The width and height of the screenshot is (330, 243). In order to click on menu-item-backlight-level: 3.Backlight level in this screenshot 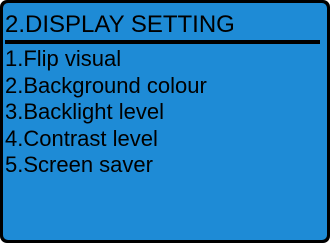, I will do `click(165, 112)`.